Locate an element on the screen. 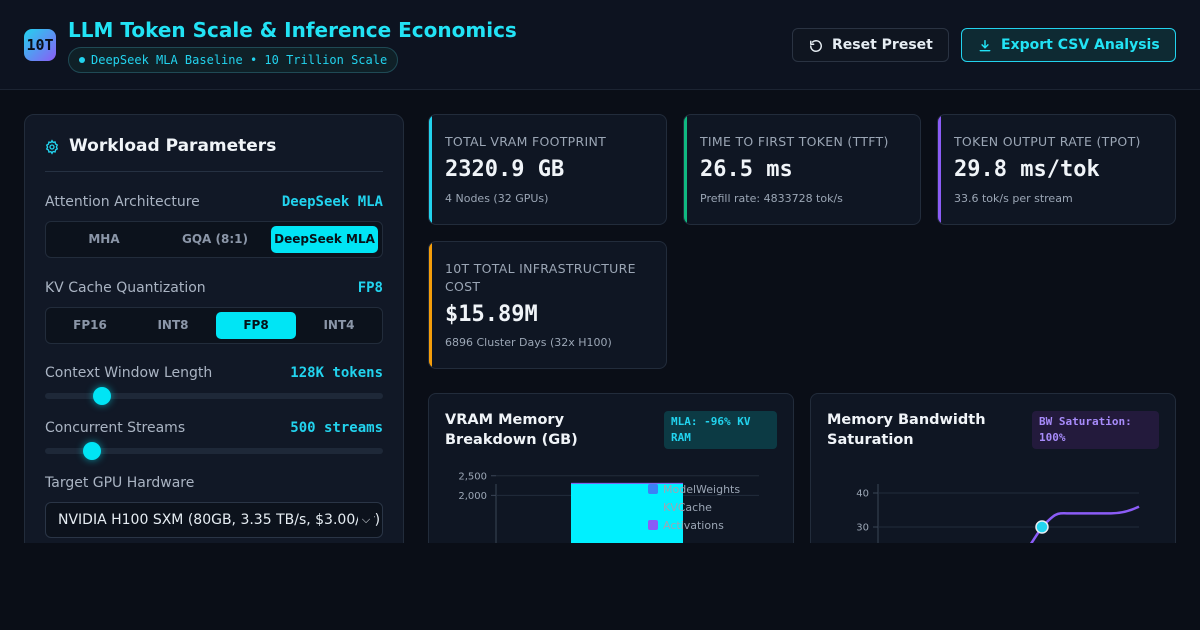 This screenshot has width=1200, height=630. app-title: LLM Token Scale & Inference Economics is located at coordinates (292, 30).